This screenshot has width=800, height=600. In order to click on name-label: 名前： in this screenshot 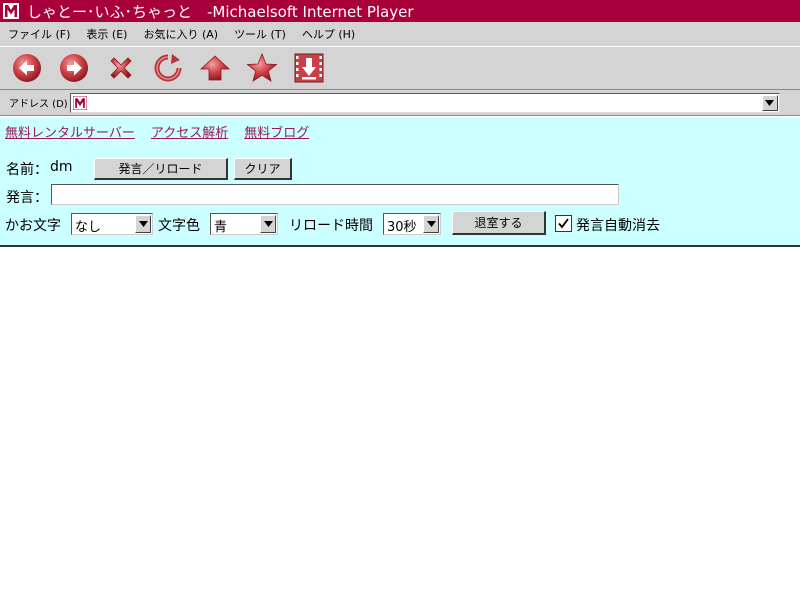, I will do `click(27, 170)`.